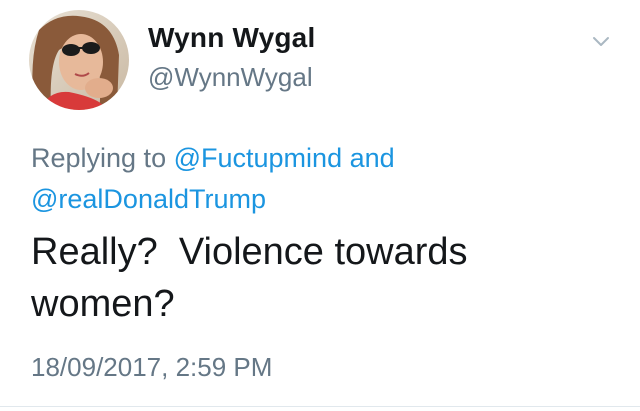 The width and height of the screenshot is (640, 411). What do you see at coordinates (148, 199) in the screenshot?
I see `mention-link-realdonaldtrump: @realDonaldTrump` at bounding box center [148, 199].